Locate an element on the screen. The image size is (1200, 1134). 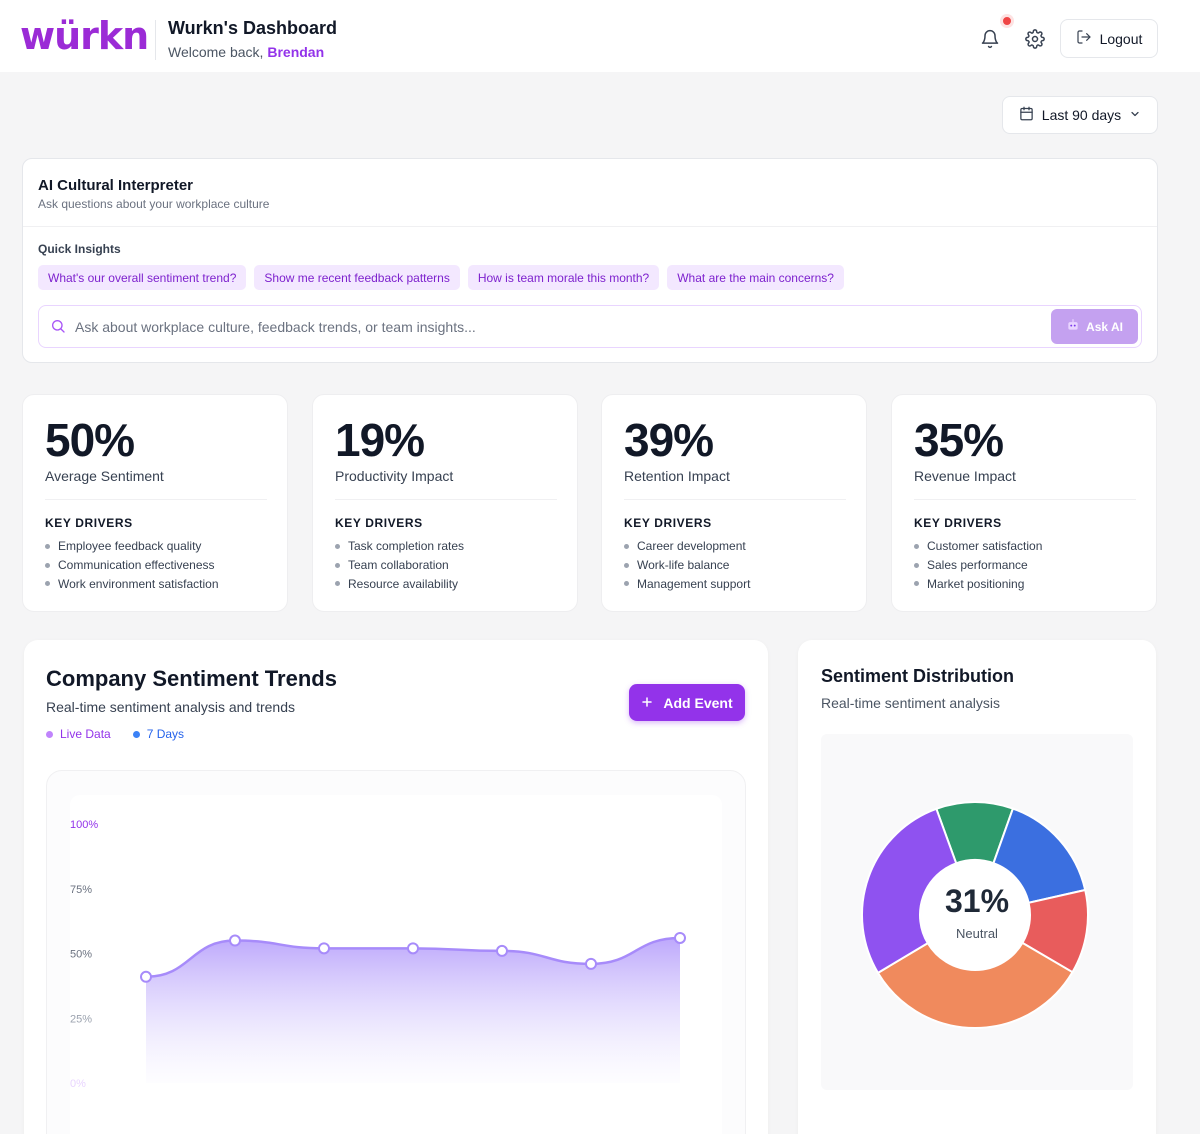
quick-insight-chip: What are the main concerns? is located at coordinates (755, 277).